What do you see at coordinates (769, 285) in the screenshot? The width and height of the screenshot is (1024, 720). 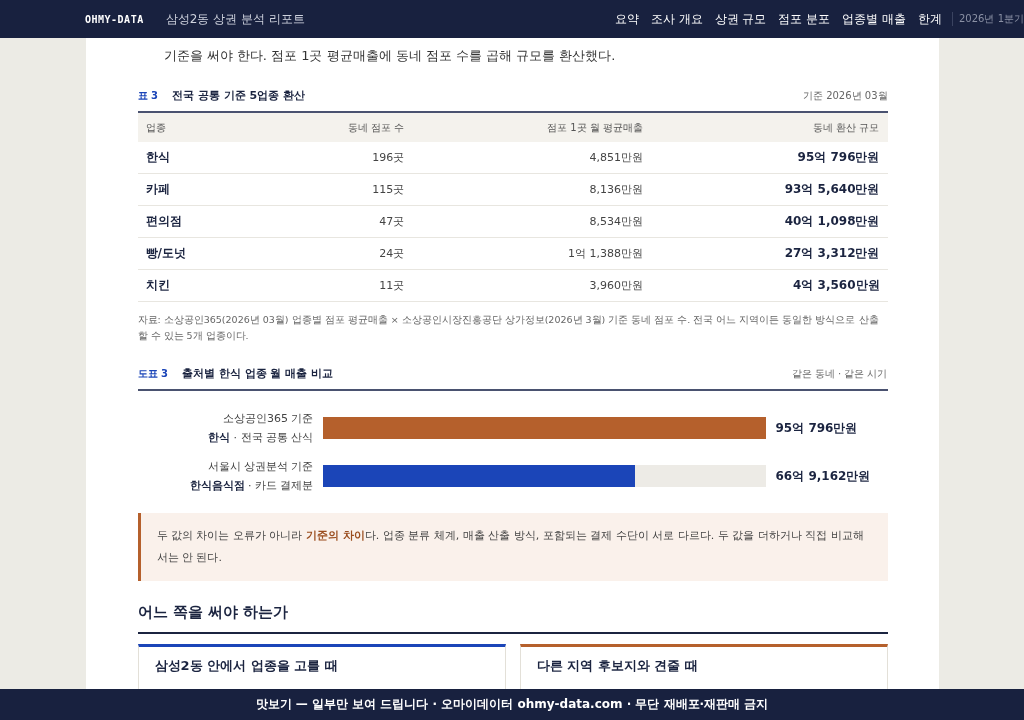 I see `table-cell: 4억 3,560만원` at bounding box center [769, 285].